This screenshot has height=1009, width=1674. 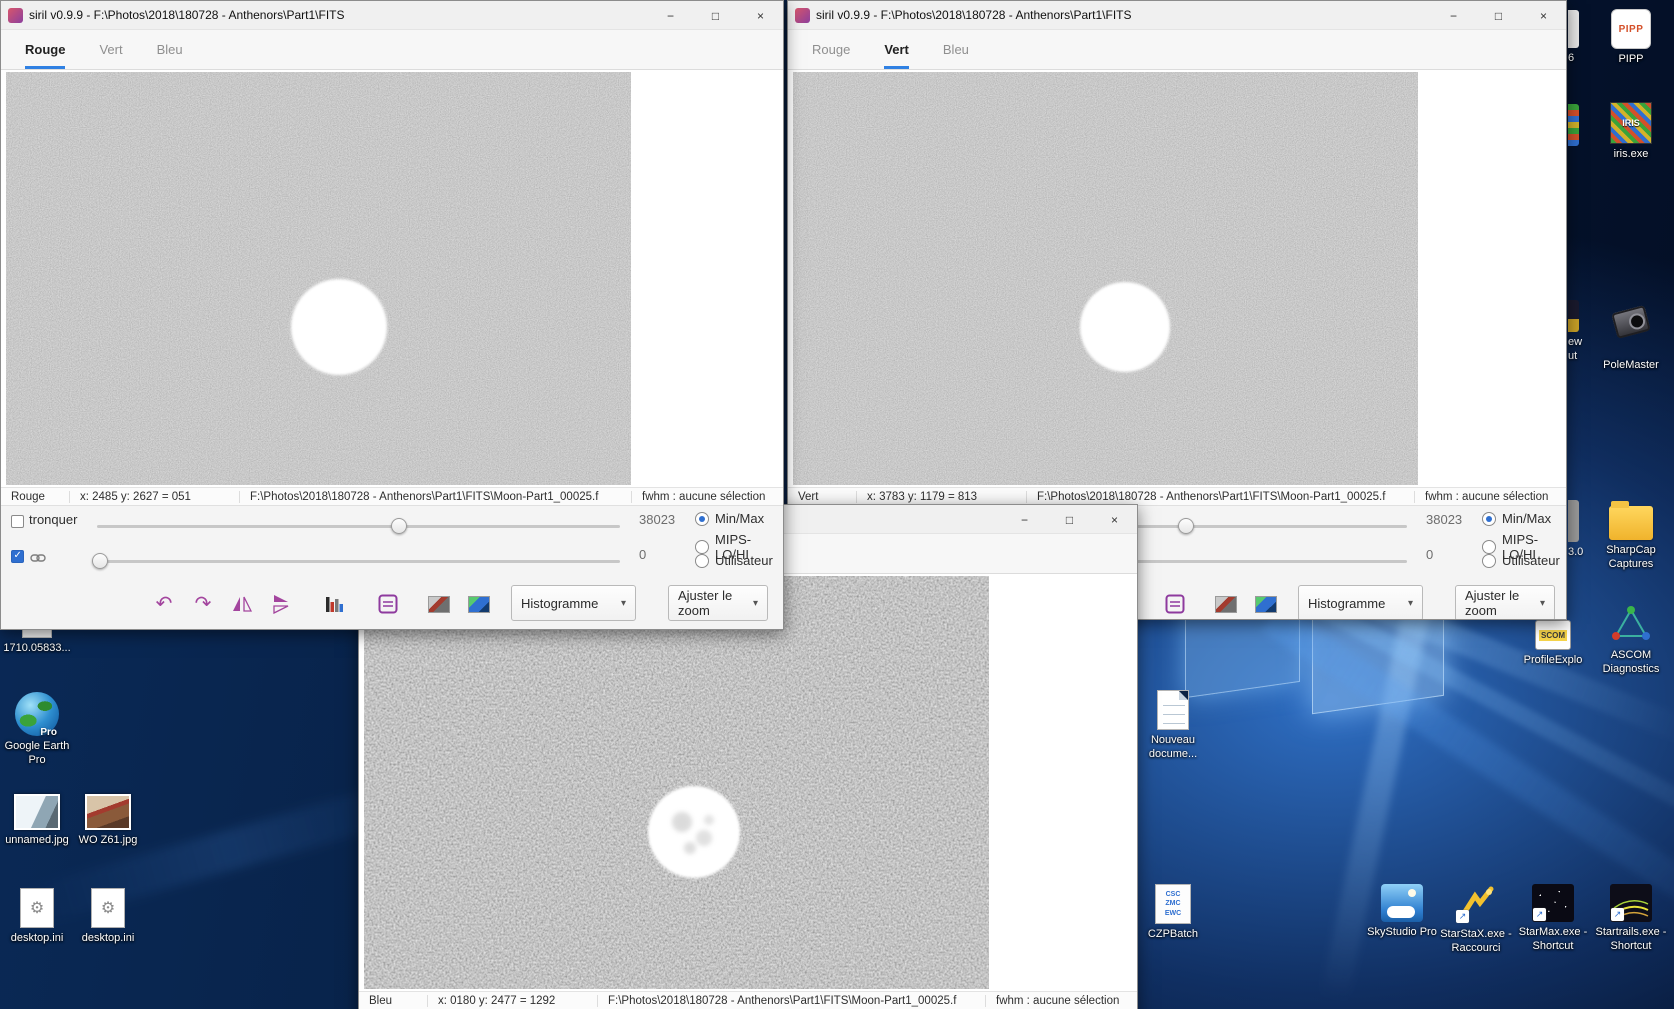 What do you see at coordinates (335, 604) in the screenshot?
I see `histogram-icon` at bounding box center [335, 604].